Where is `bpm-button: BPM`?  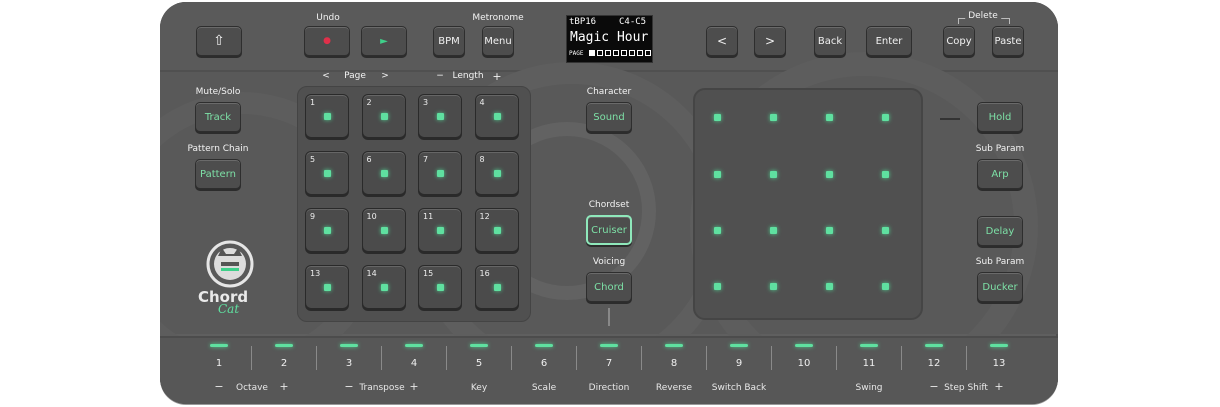 bpm-button: BPM is located at coordinates (449, 41).